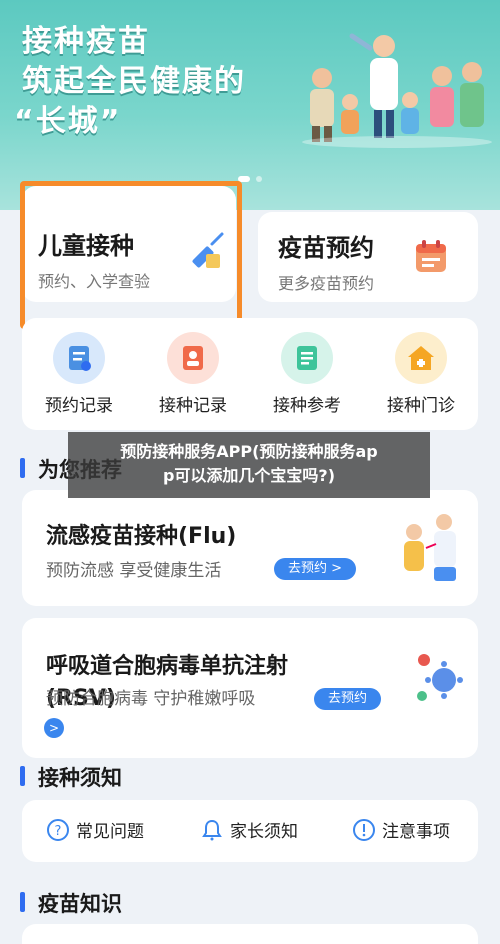  Describe the element at coordinates (141, 536) in the screenshot. I see `flu-vaccine-title: 流感疫苗接种(Flu)` at that location.